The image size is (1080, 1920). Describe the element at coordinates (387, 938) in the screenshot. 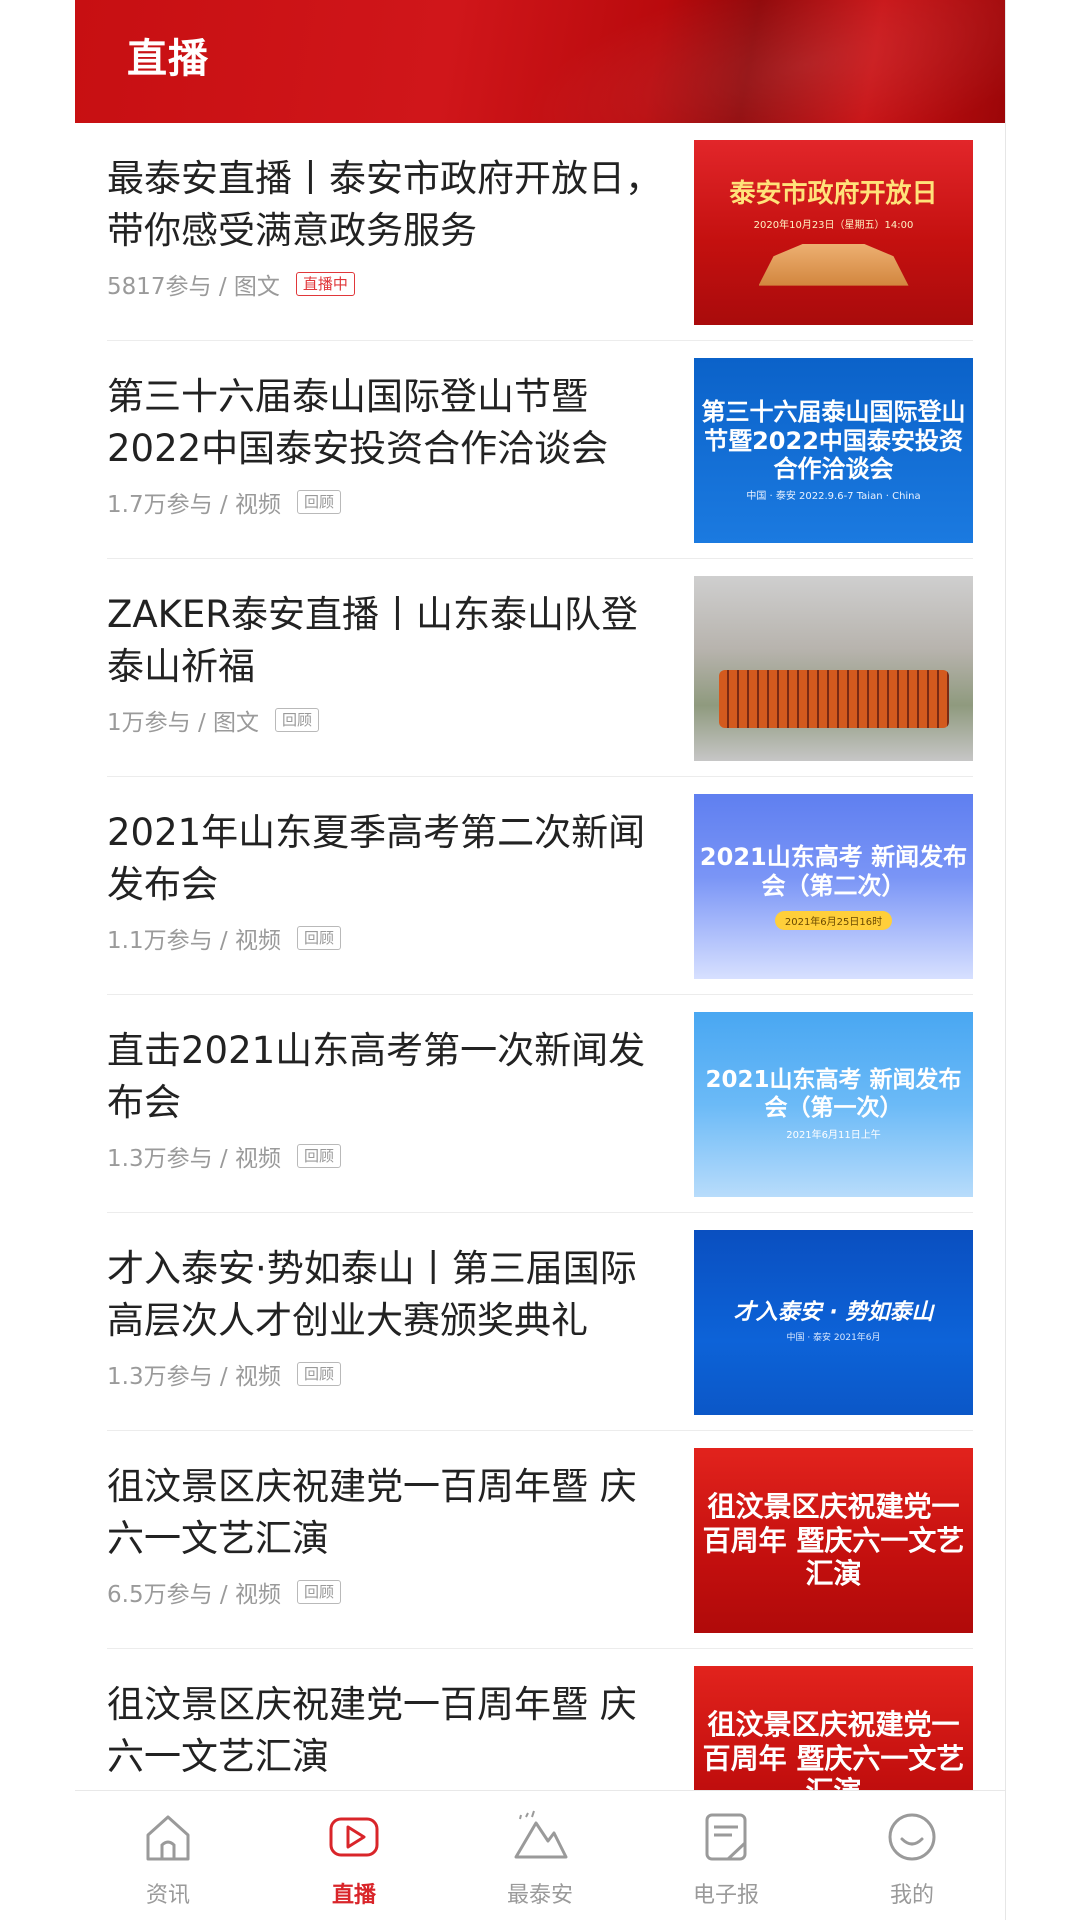

I see `item-meta: 1.1万参与 / 视频 回顾` at that location.